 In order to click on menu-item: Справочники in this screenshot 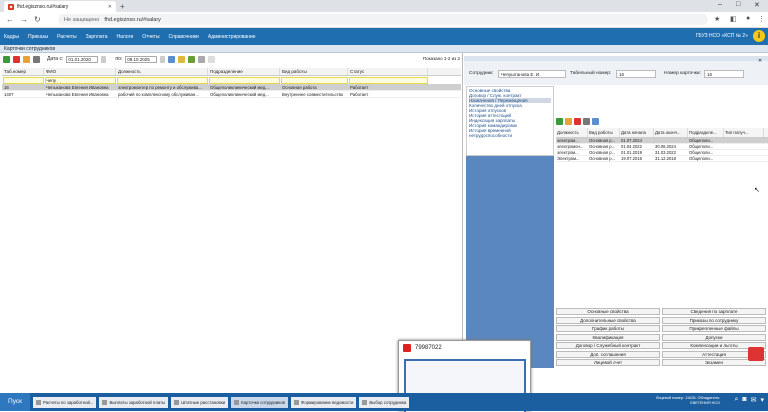, I will do `click(184, 37)`.